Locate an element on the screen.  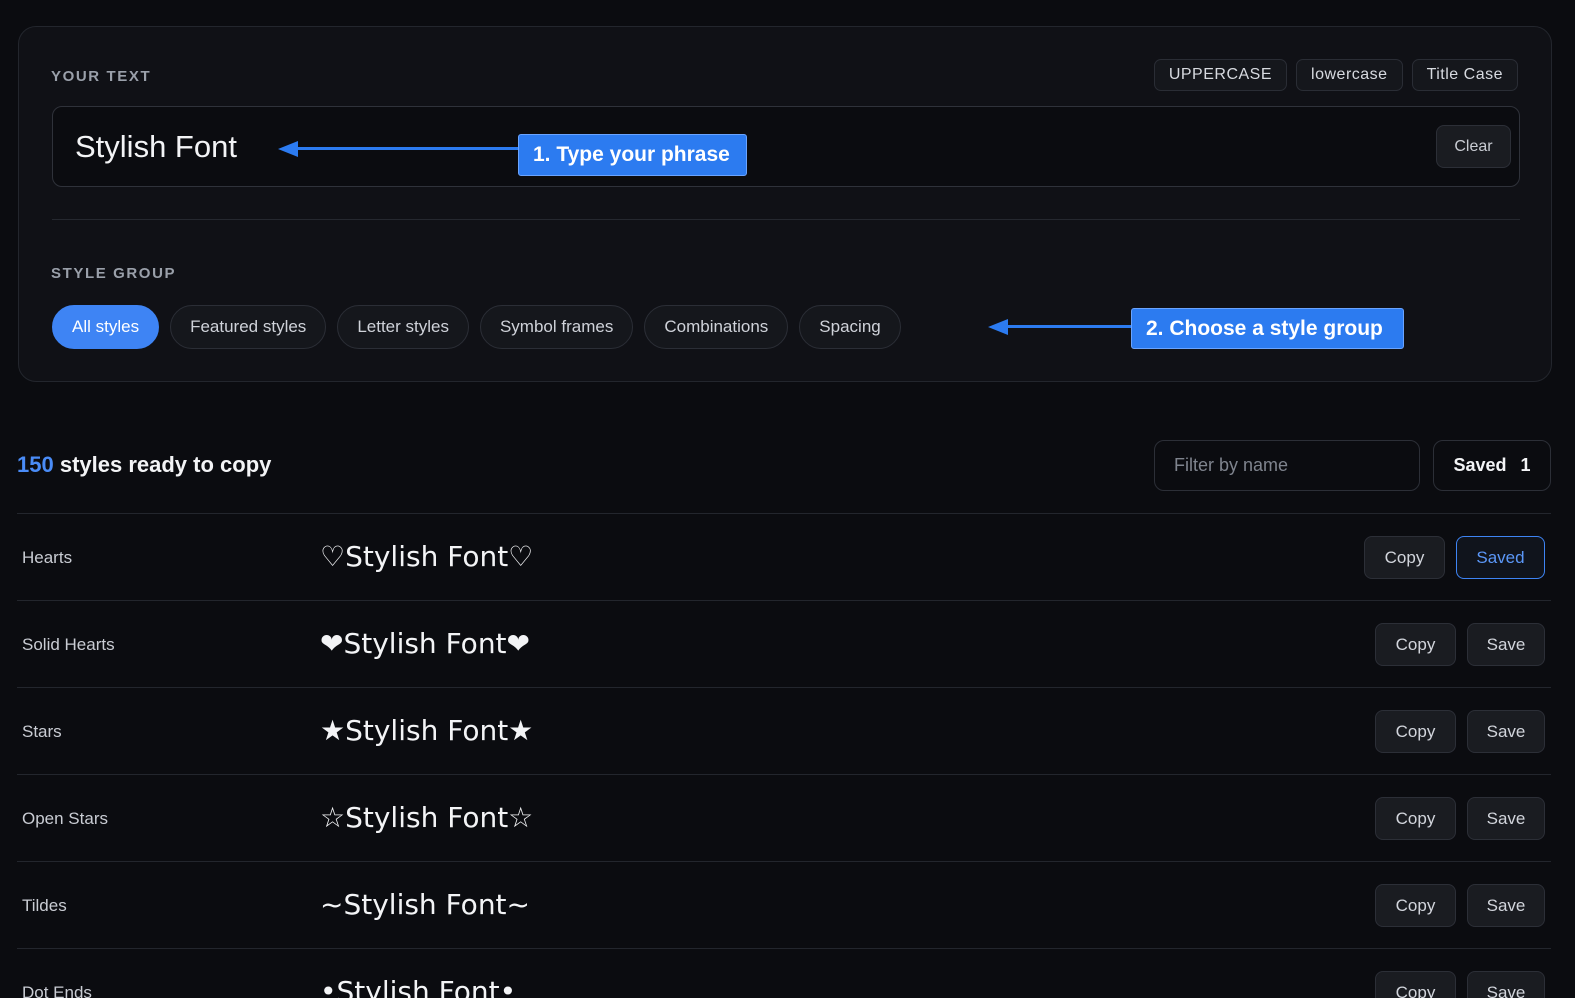
case-buttons: UPPERCASE lowercase Title Case is located at coordinates (1335, 75).